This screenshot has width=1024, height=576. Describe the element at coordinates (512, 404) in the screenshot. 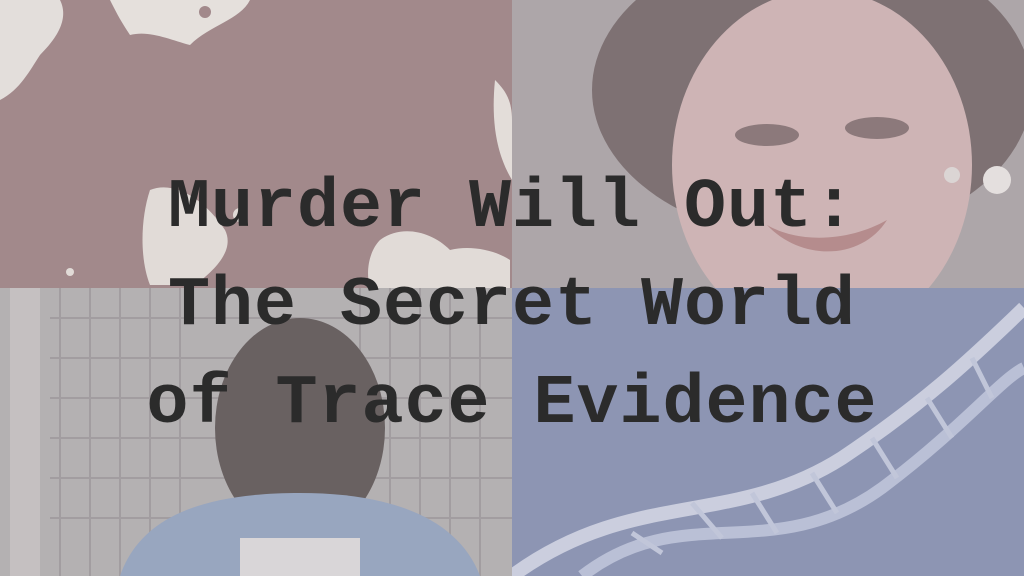

I see `title-line-3: of Trace Evidence` at that location.